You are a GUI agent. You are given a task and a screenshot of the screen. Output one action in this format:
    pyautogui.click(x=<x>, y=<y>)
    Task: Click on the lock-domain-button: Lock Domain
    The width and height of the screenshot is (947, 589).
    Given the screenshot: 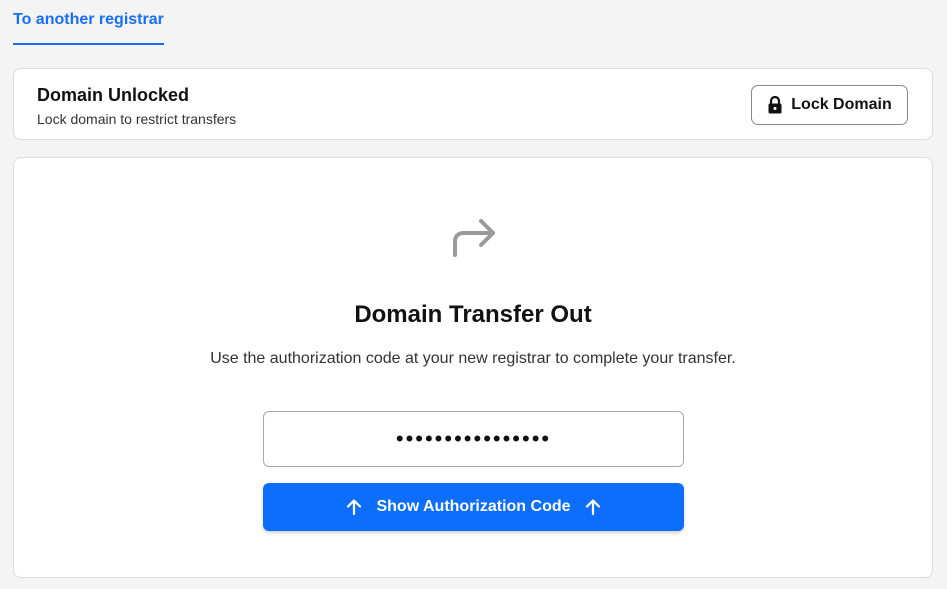 What is the action you would take?
    pyautogui.click(x=829, y=105)
    